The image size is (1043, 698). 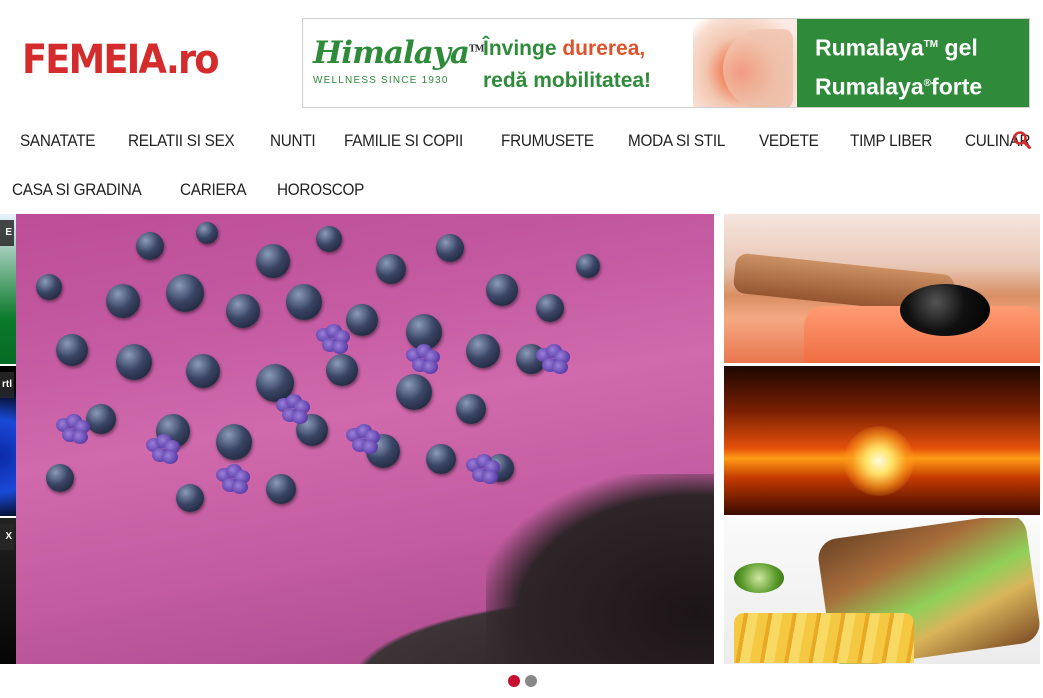 I want to click on ad-product-panel: RumalayaTM gel Rumalaya®forte, so click(x=913, y=63).